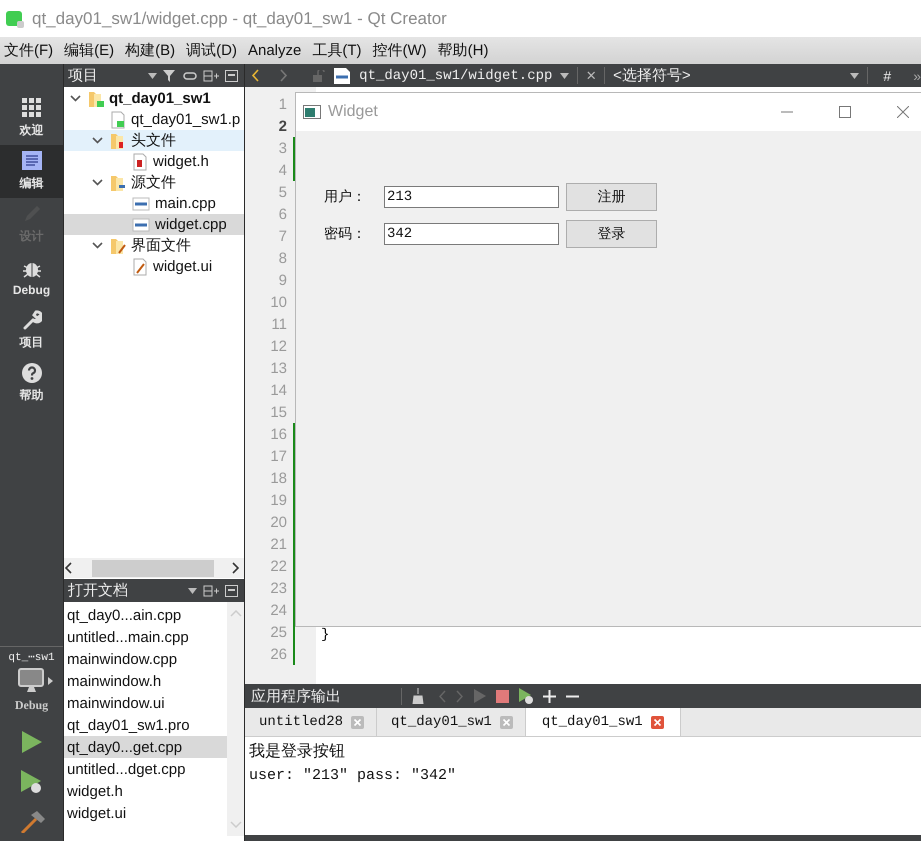 This screenshot has width=921, height=841. I want to click on menu-item: Analyze, so click(276, 50).